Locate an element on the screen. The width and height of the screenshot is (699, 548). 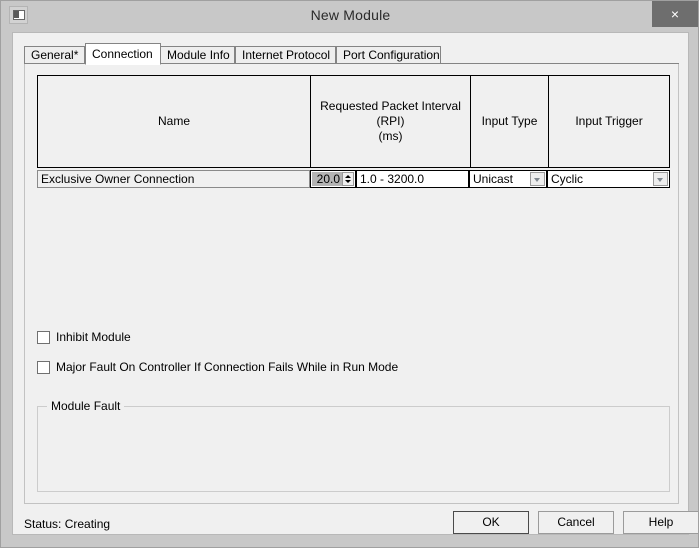
inhibit-module-label: Inhibit Module is located at coordinates (93, 337).